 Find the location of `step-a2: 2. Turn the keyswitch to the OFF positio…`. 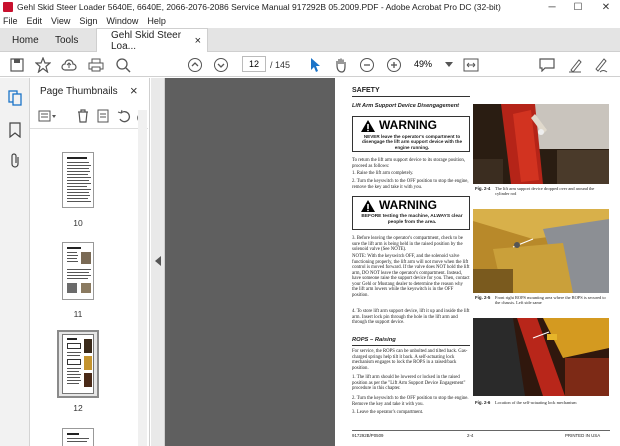

step-a2: 2. Turn the keyswitch to the OFF positio… is located at coordinates (410, 184).